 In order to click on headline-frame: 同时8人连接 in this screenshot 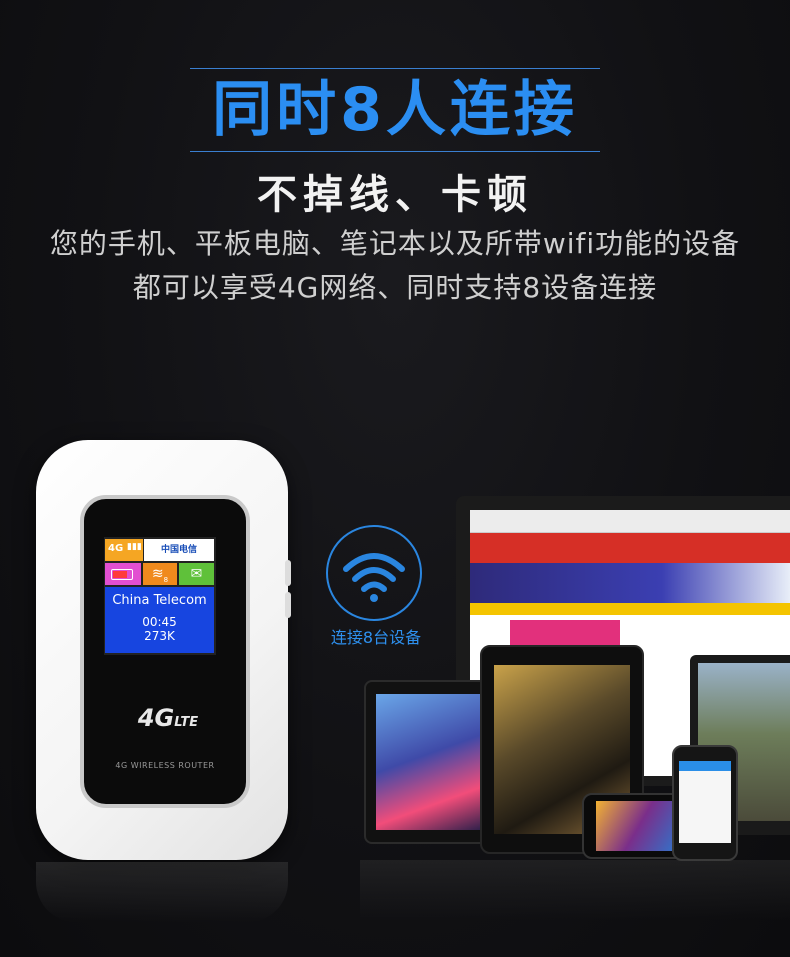, I will do `click(395, 110)`.